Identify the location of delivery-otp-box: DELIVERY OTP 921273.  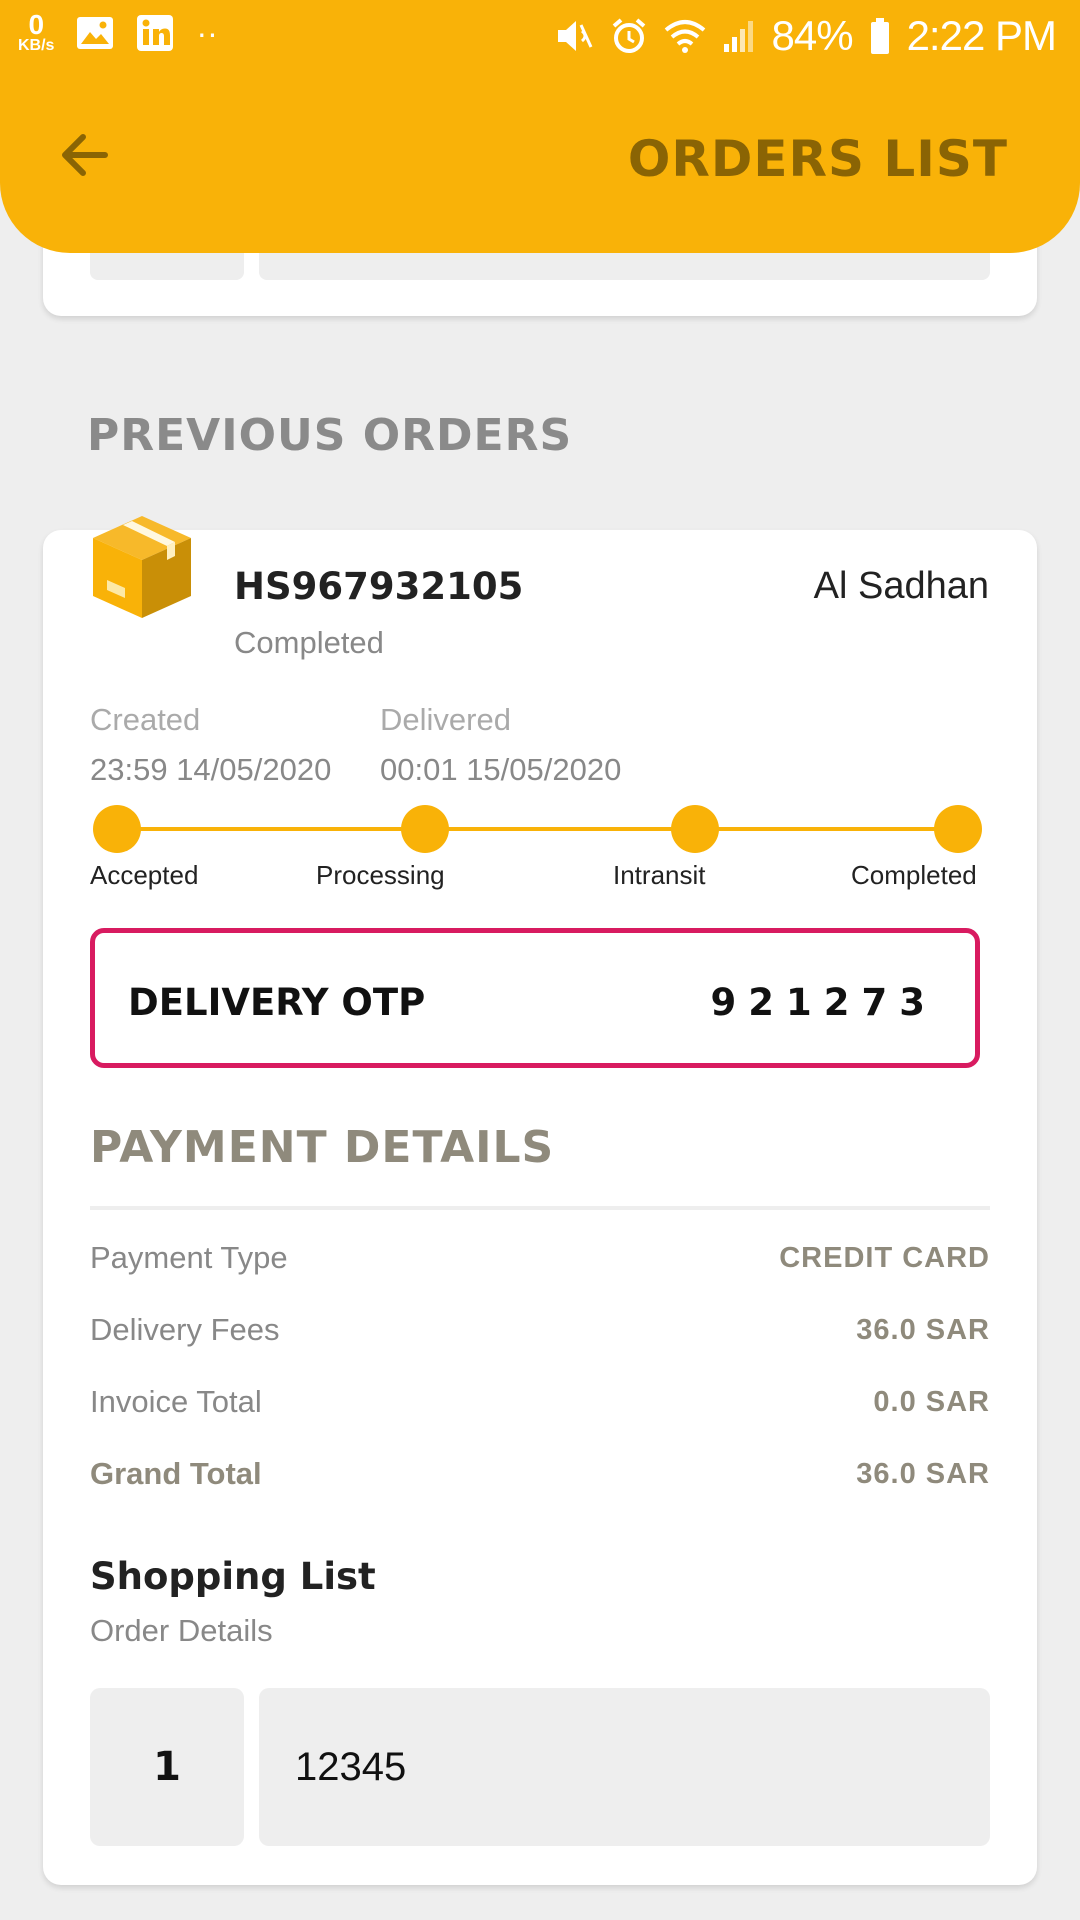
(535, 998).